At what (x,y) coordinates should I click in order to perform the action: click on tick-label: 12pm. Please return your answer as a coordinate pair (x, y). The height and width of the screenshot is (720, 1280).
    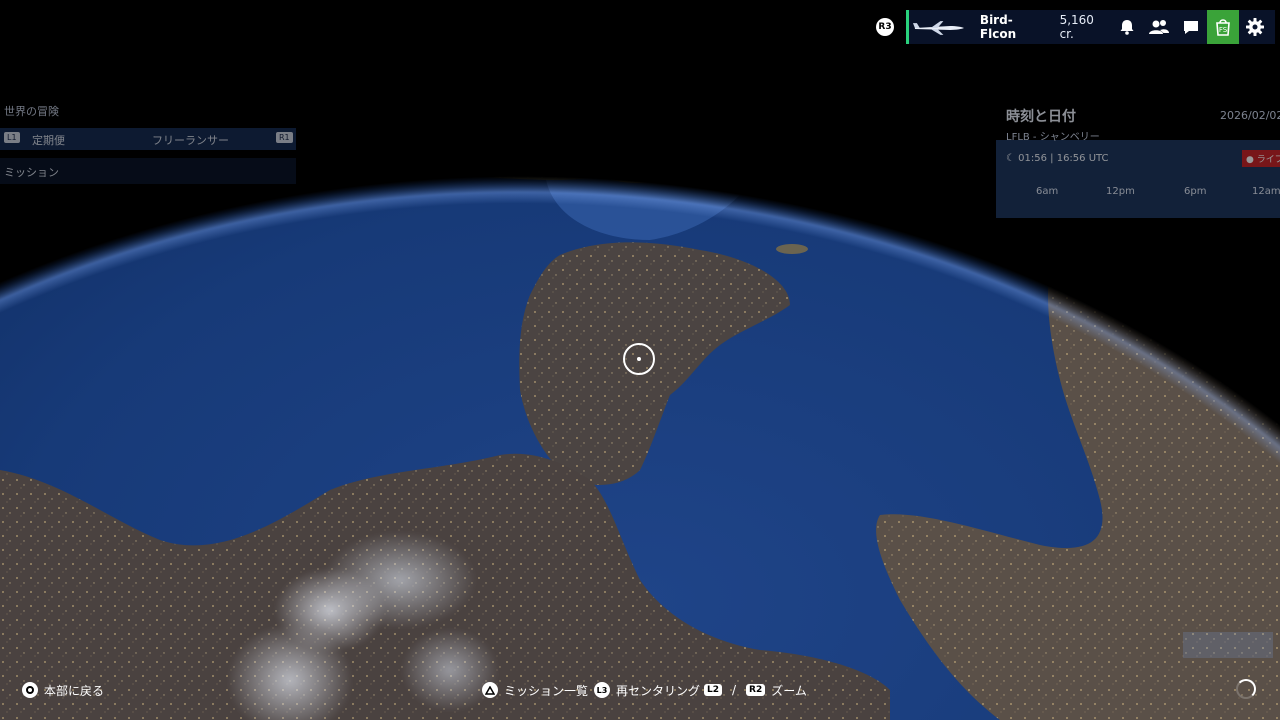
    Looking at the image, I should click on (1120, 191).